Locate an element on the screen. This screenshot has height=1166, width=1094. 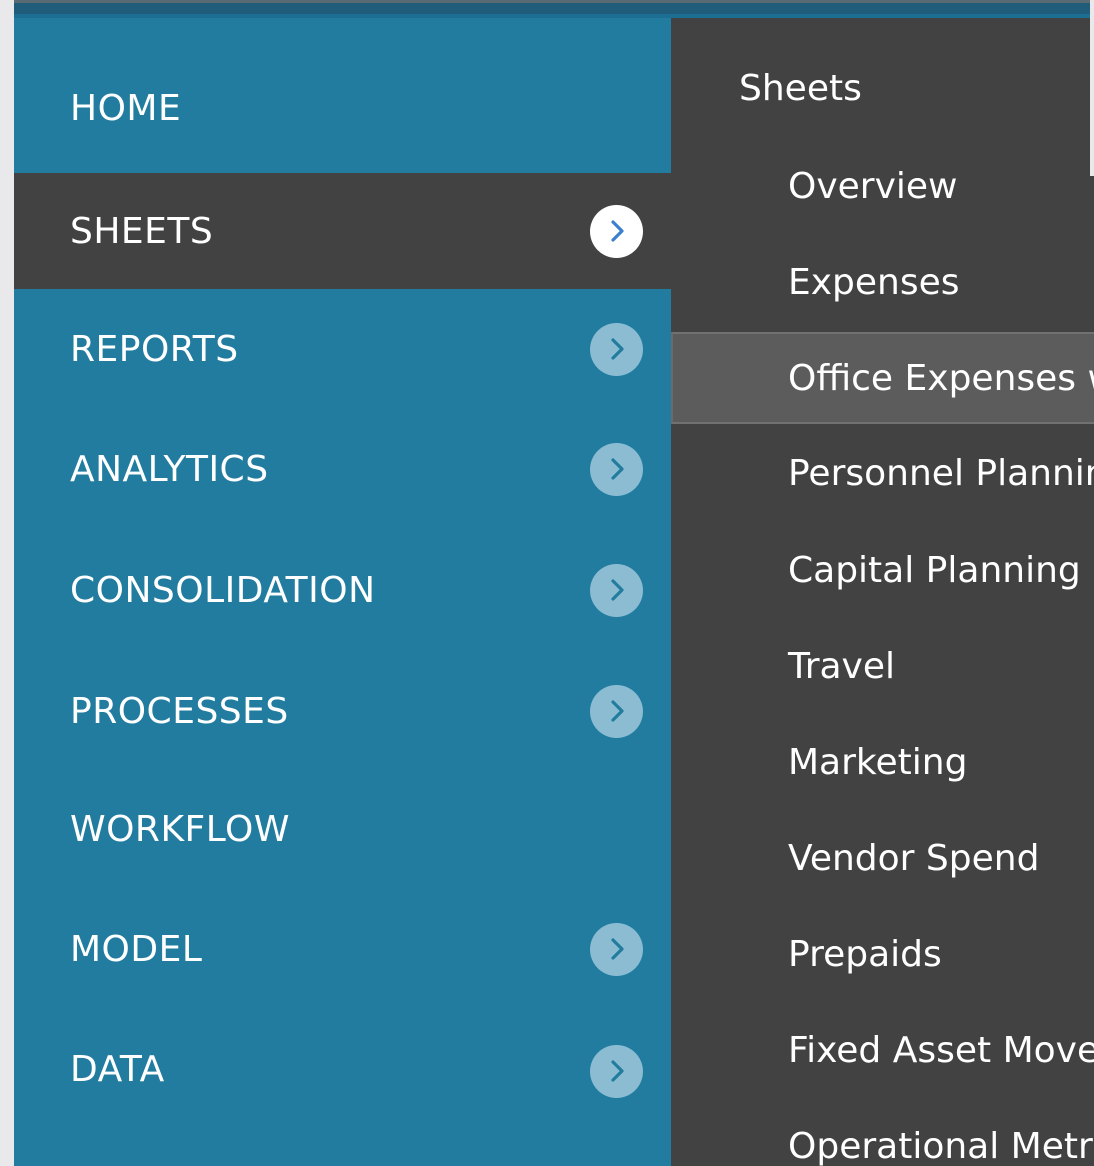
submenu-item-label: Vendor Spend is located at coordinates (914, 858).